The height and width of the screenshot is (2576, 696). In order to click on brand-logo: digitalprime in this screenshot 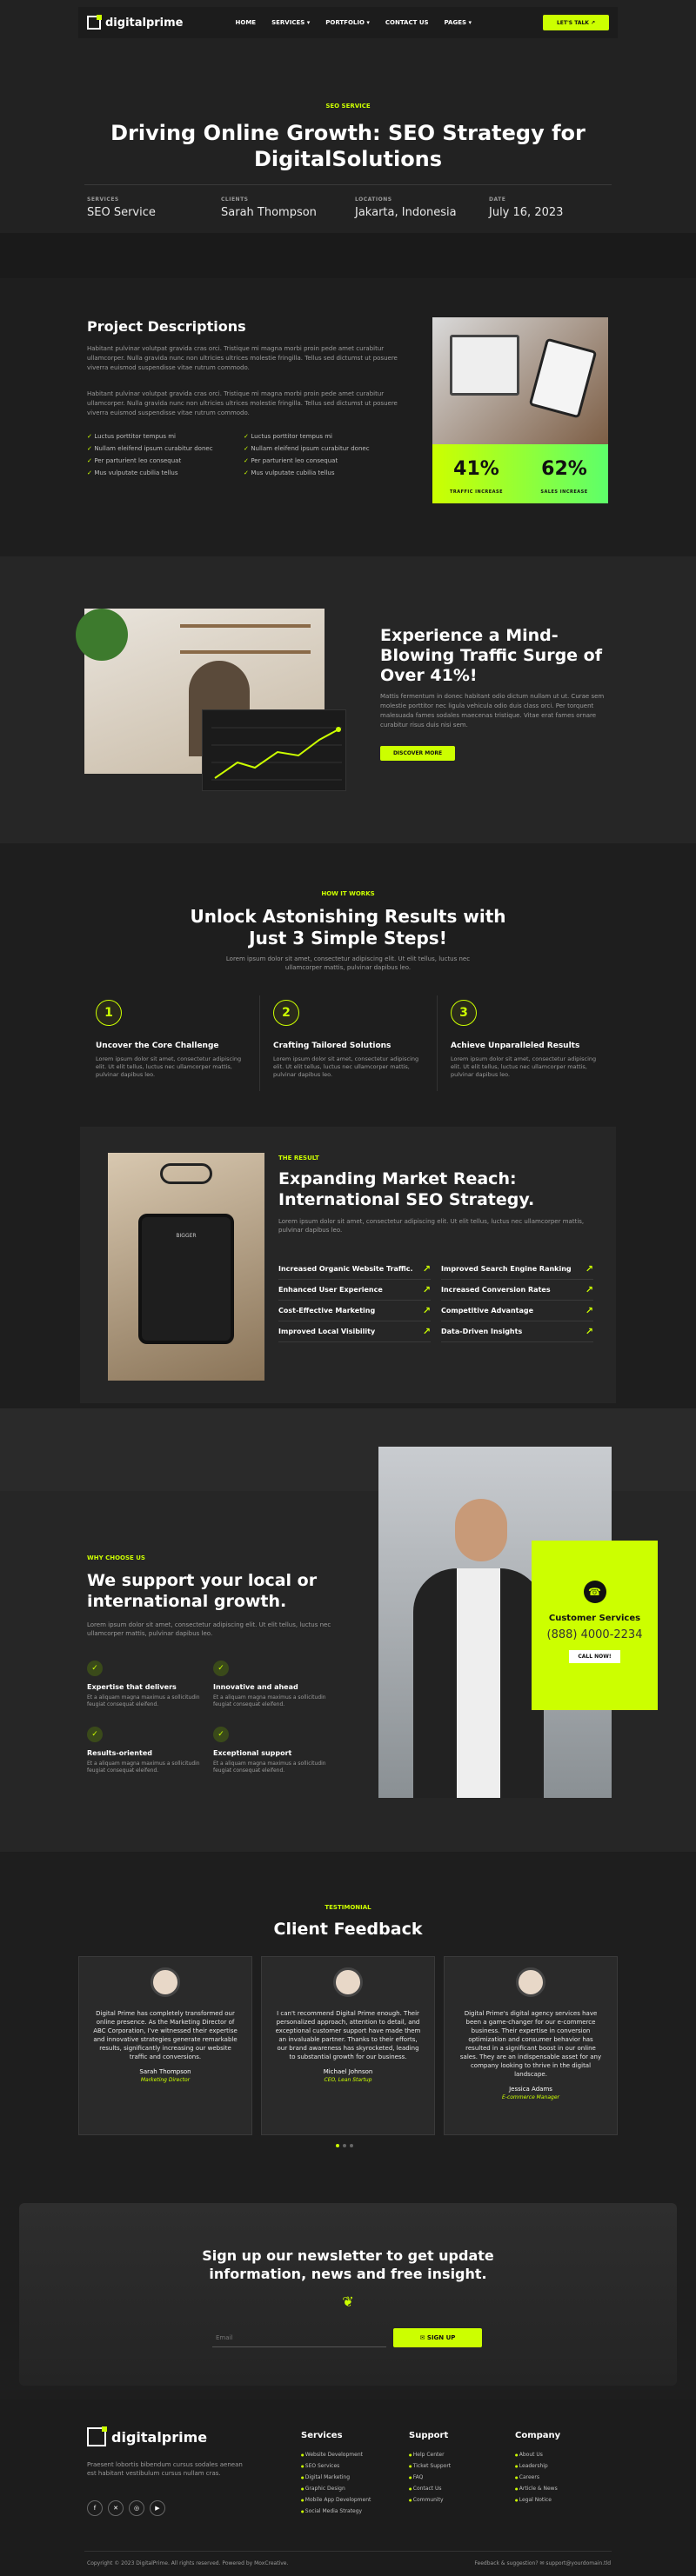, I will do `click(135, 22)`.